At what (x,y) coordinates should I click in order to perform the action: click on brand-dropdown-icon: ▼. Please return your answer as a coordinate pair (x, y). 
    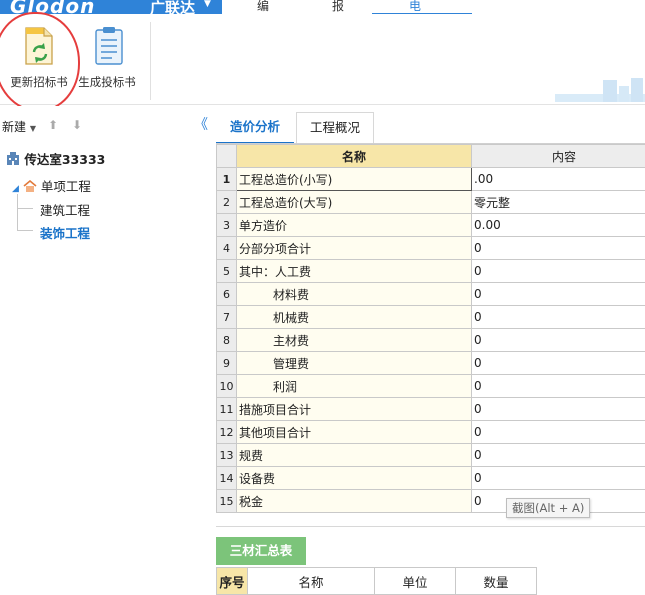
    Looking at the image, I should click on (207, 4).